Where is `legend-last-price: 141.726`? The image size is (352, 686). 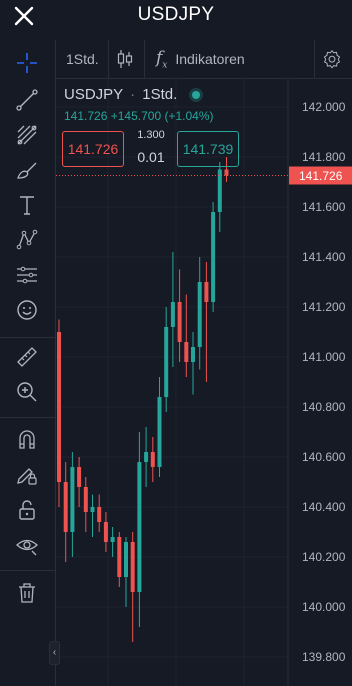 legend-last-price: 141.726 is located at coordinates (86, 116).